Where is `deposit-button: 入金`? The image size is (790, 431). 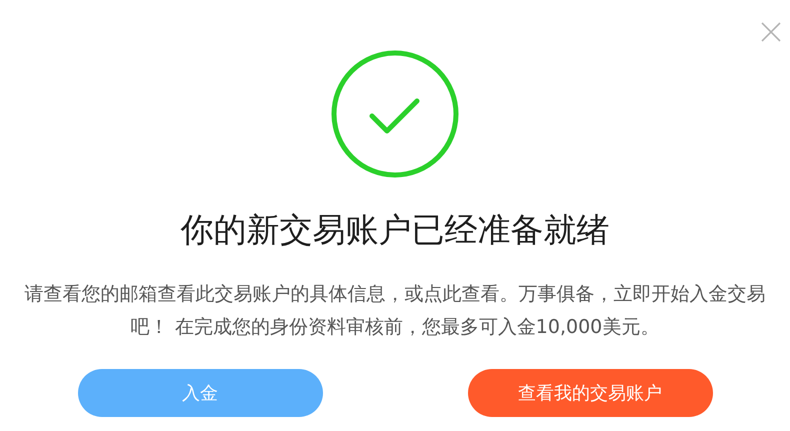 deposit-button: 入金 is located at coordinates (200, 393).